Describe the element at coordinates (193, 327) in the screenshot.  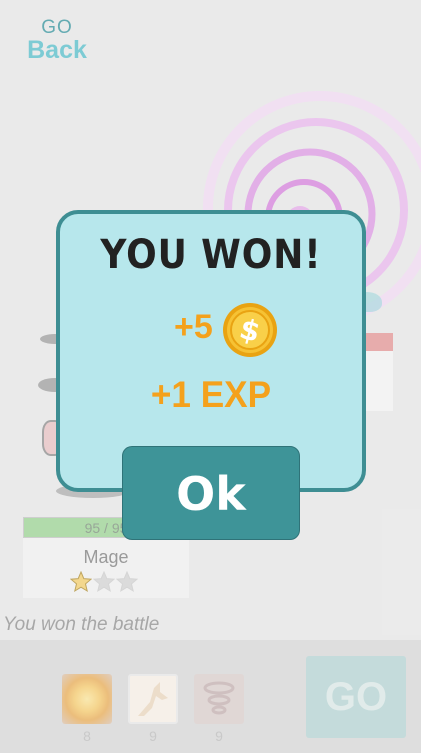
I see `coins-reward: +5` at that location.